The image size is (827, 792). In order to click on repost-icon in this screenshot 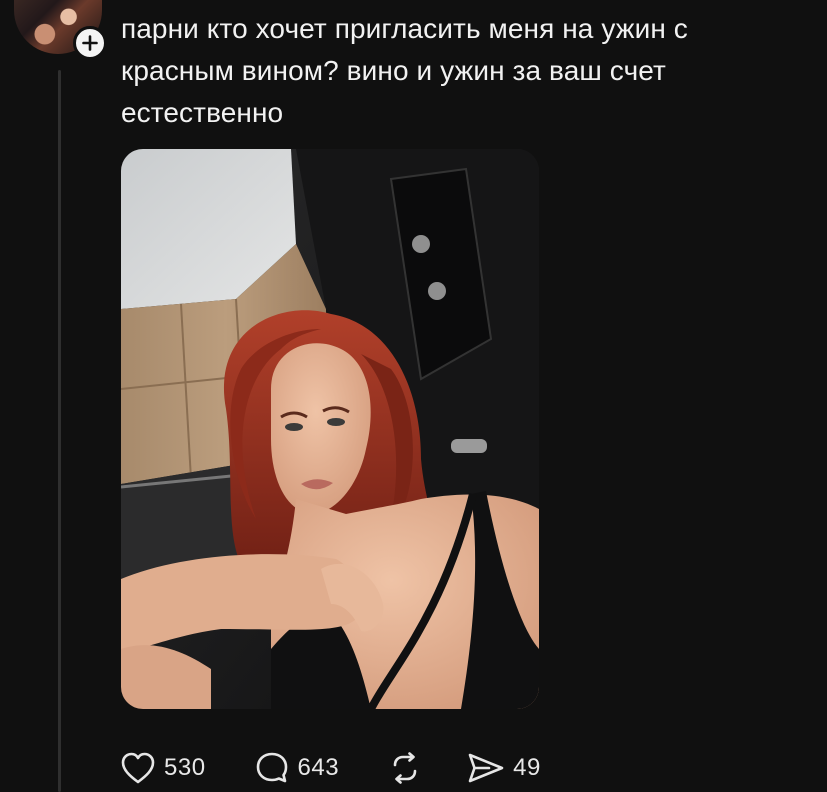, I will do `click(405, 768)`.